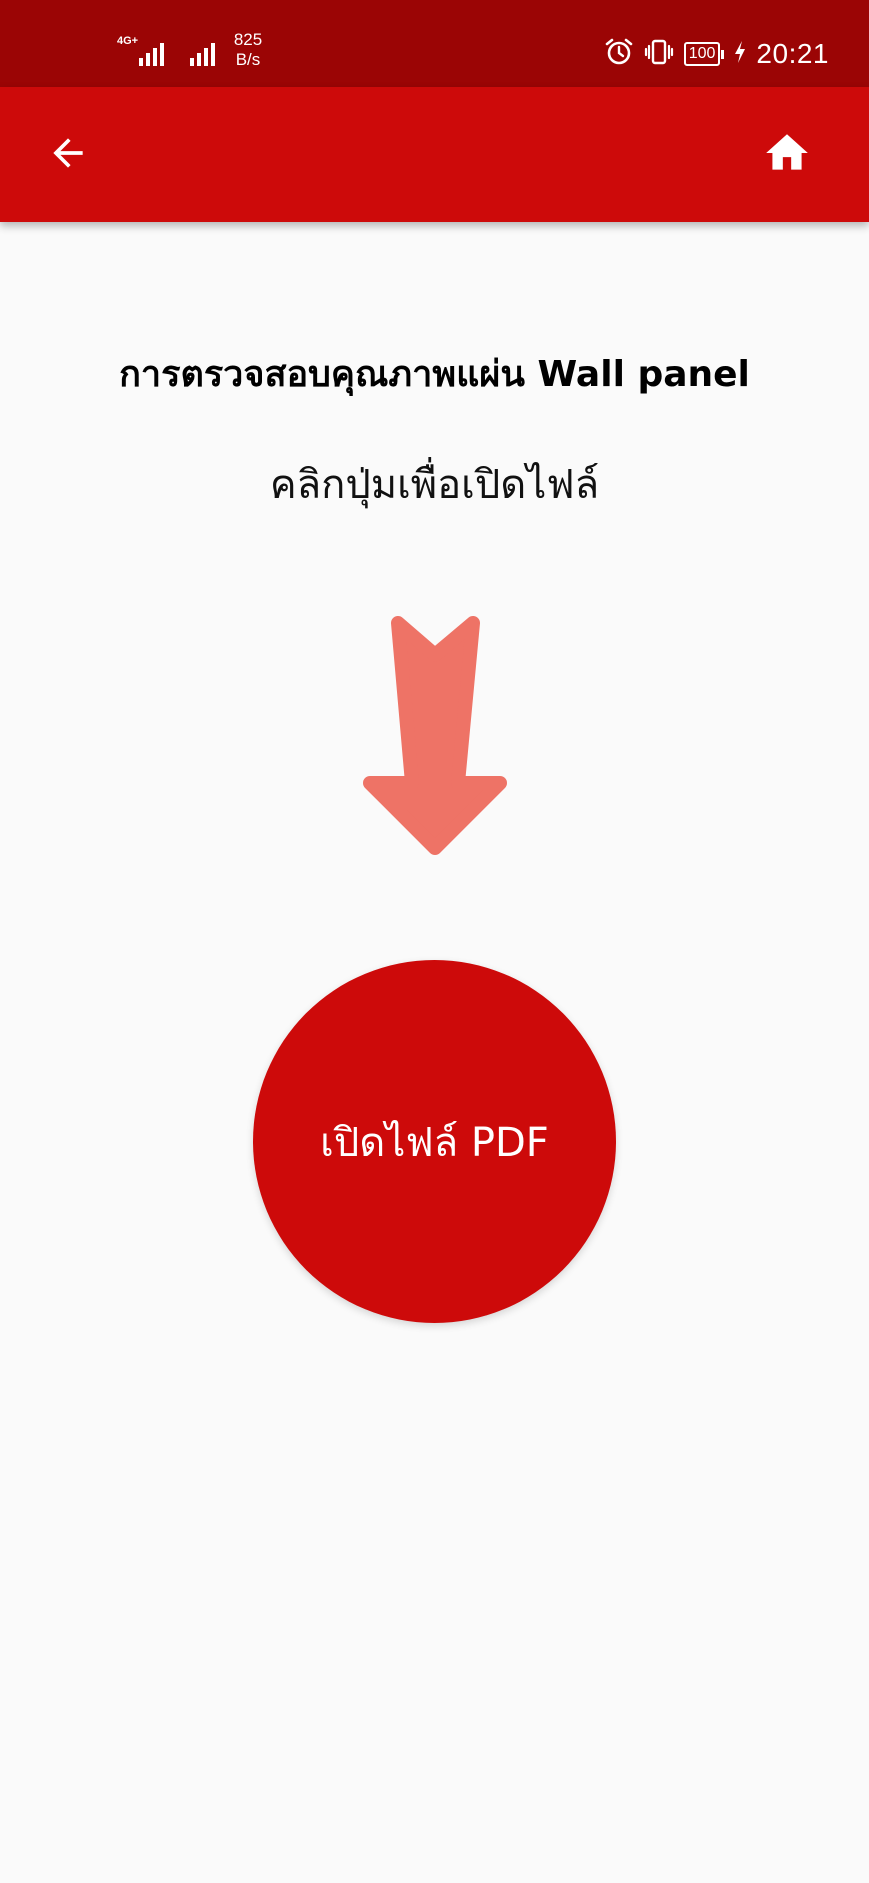 This screenshot has height=1883, width=869. I want to click on alarm-icon, so click(619, 54).